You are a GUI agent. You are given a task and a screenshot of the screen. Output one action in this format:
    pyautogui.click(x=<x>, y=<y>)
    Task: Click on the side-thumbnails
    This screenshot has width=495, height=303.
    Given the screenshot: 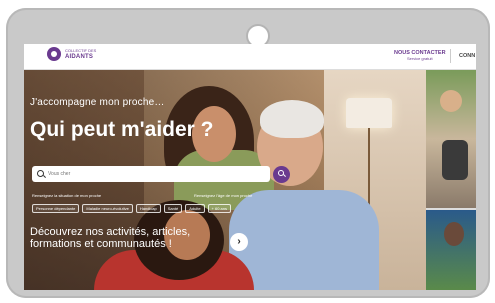 What is the action you would take?
    pyautogui.click(x=451, y=180)
    